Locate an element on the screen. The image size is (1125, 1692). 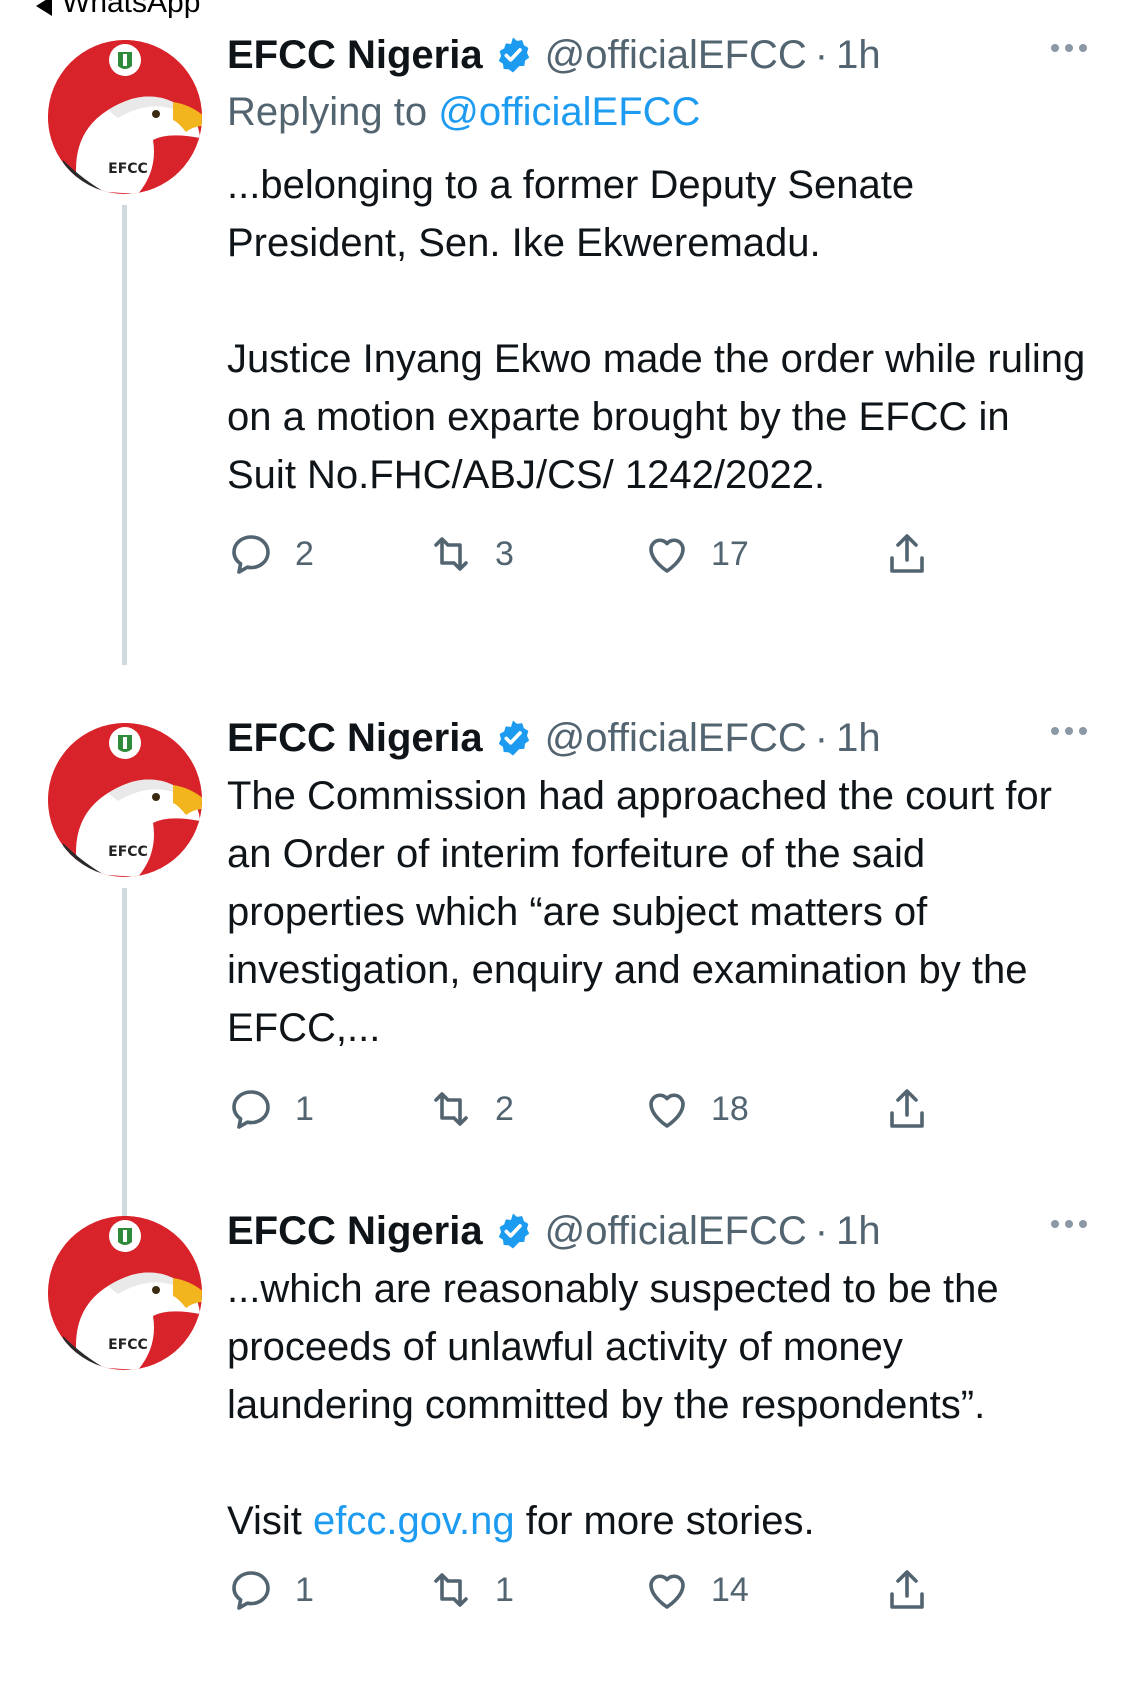
like-count: 17 is located at coordinates (730, 553).